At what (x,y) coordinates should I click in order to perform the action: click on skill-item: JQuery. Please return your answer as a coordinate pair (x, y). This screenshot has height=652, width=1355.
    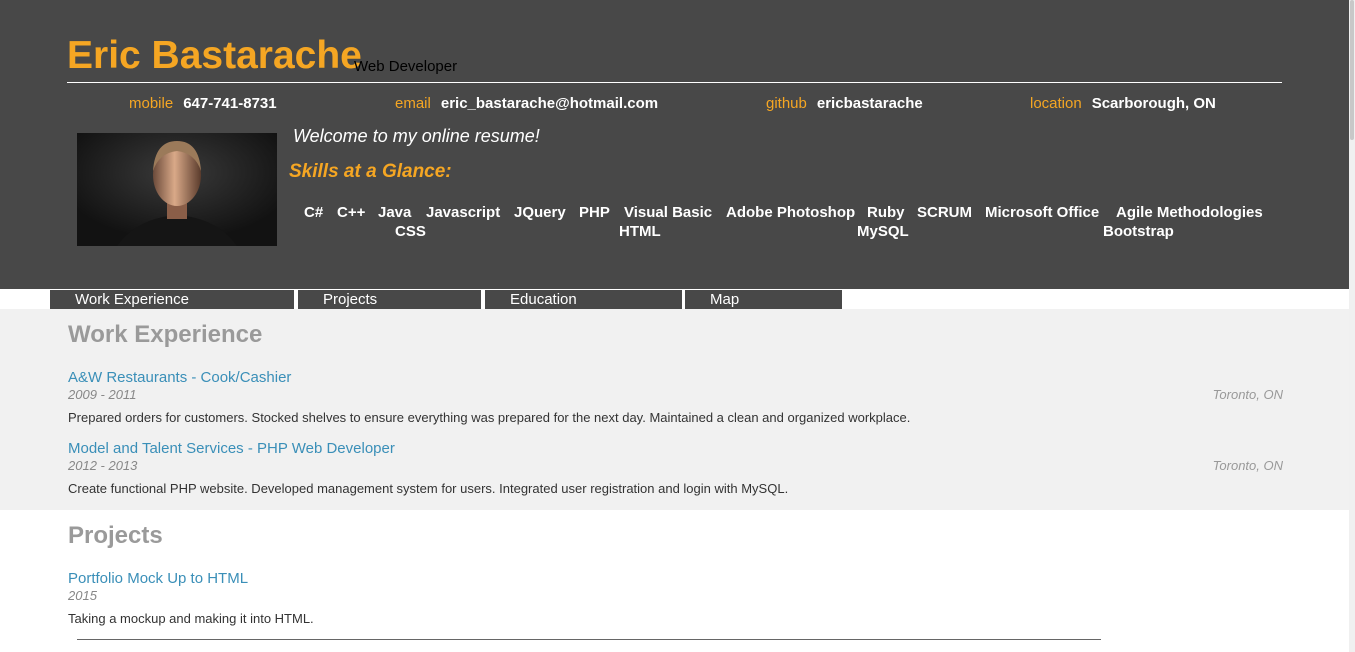
    Looking at the image, I should click on (540, 212).